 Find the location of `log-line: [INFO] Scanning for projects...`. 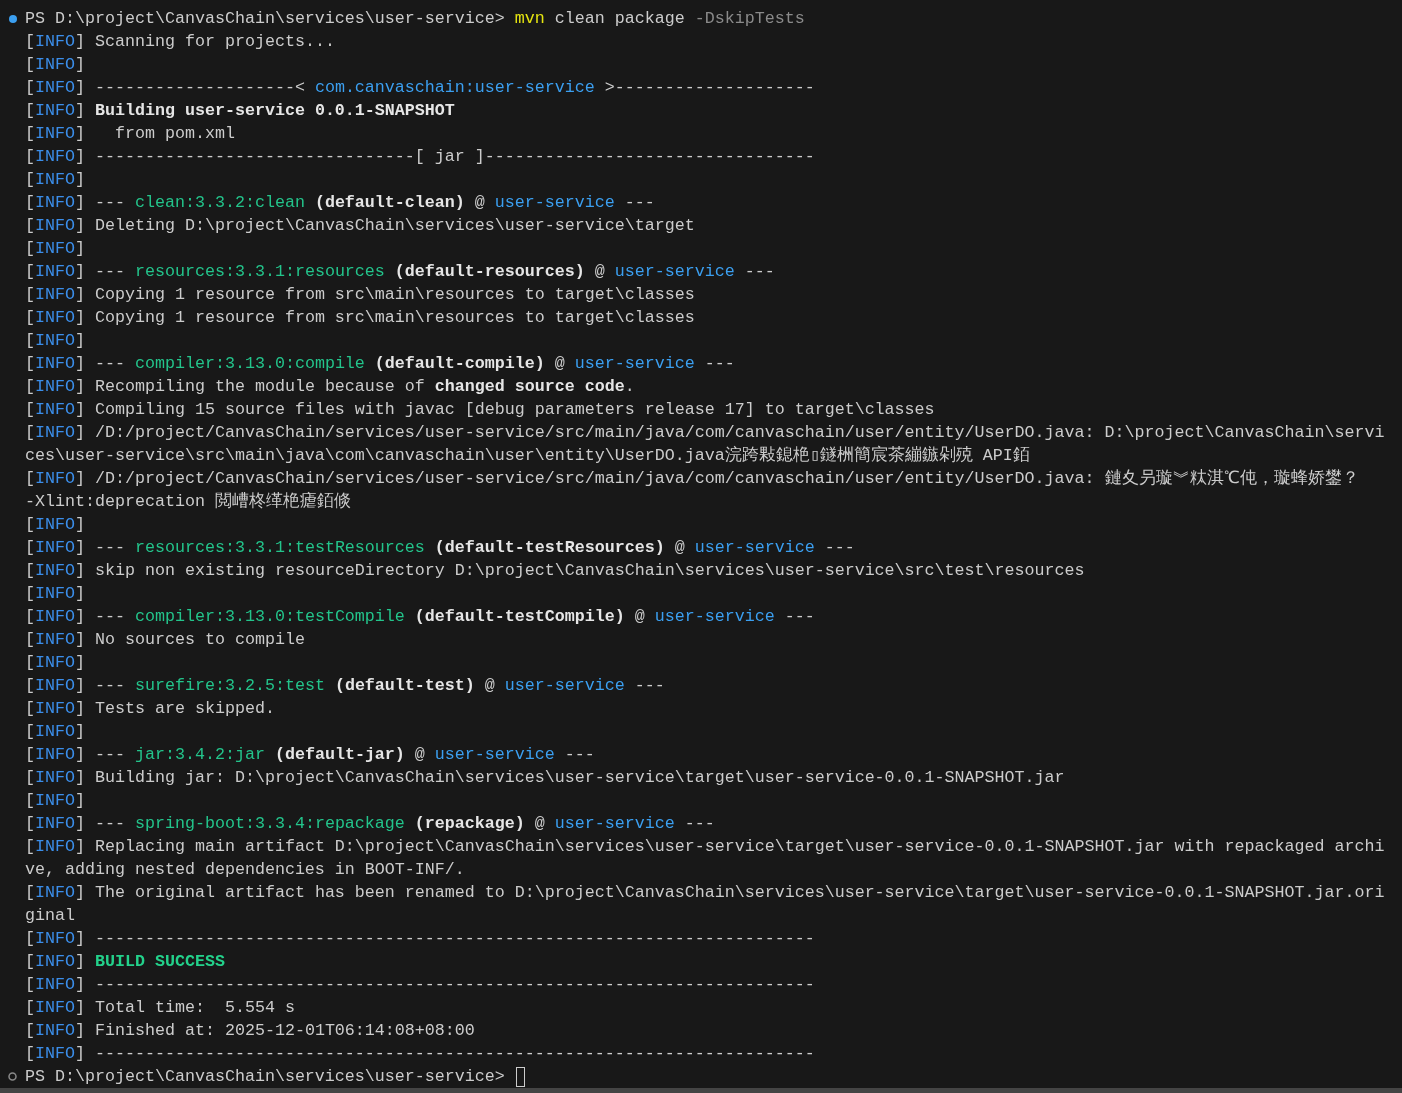

log-line: [INFO] Scanning for projects... is located at coordinates (180, 42).